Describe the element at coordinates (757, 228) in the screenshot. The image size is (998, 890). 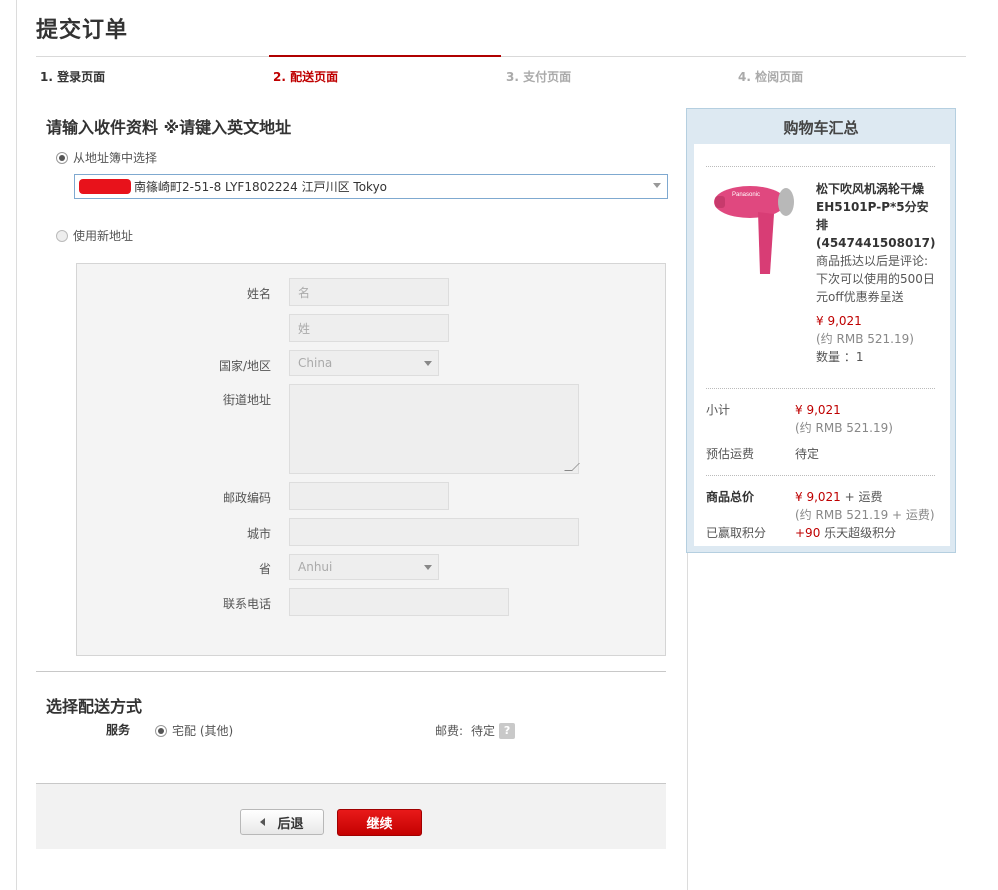
I see `hair-dryer-product-image: Panasonic` at that location.